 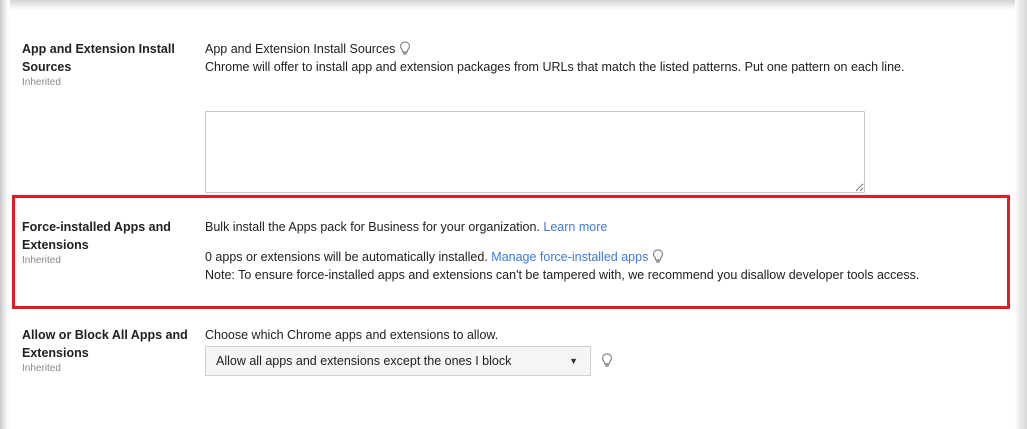 What do you see at coordinates (5, 214) in the screenshot?
I see `left-shadow` at bounding box center [5, 214].